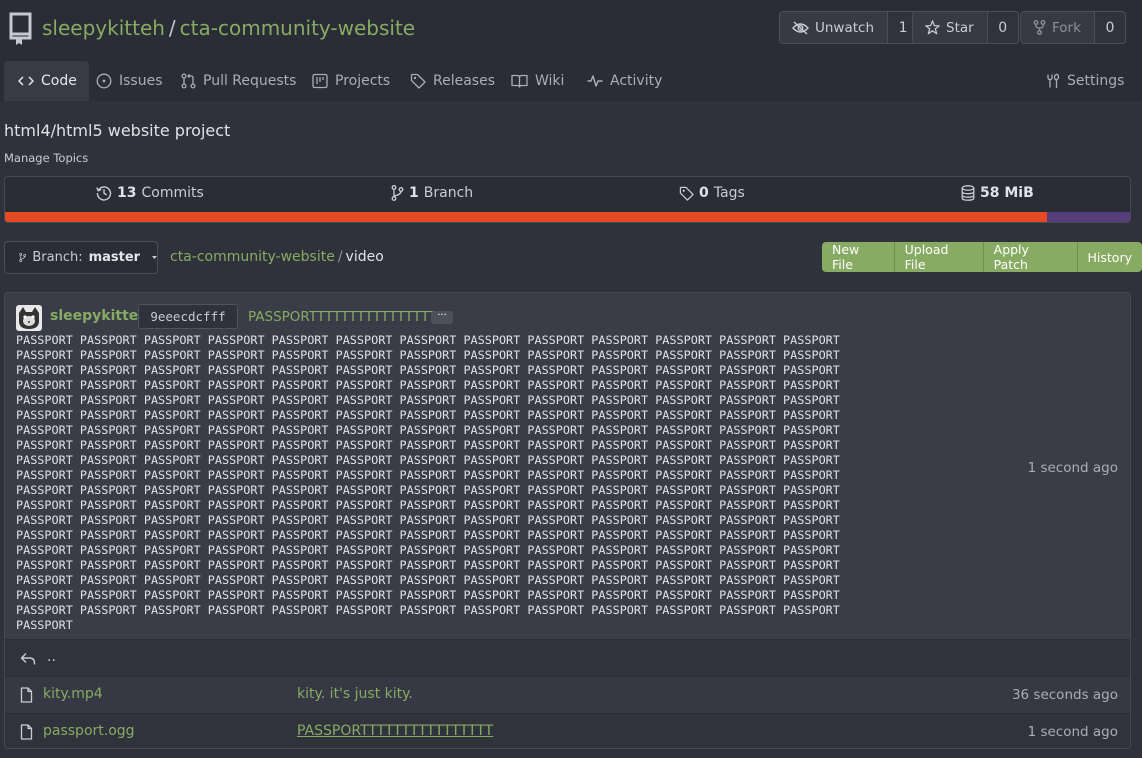 The height and width of the screenshot is (758, 1142). Describe the element at coordinates (46, 158) in the screenshot. I see `manage-topics-link: Manage Topics` at that location.